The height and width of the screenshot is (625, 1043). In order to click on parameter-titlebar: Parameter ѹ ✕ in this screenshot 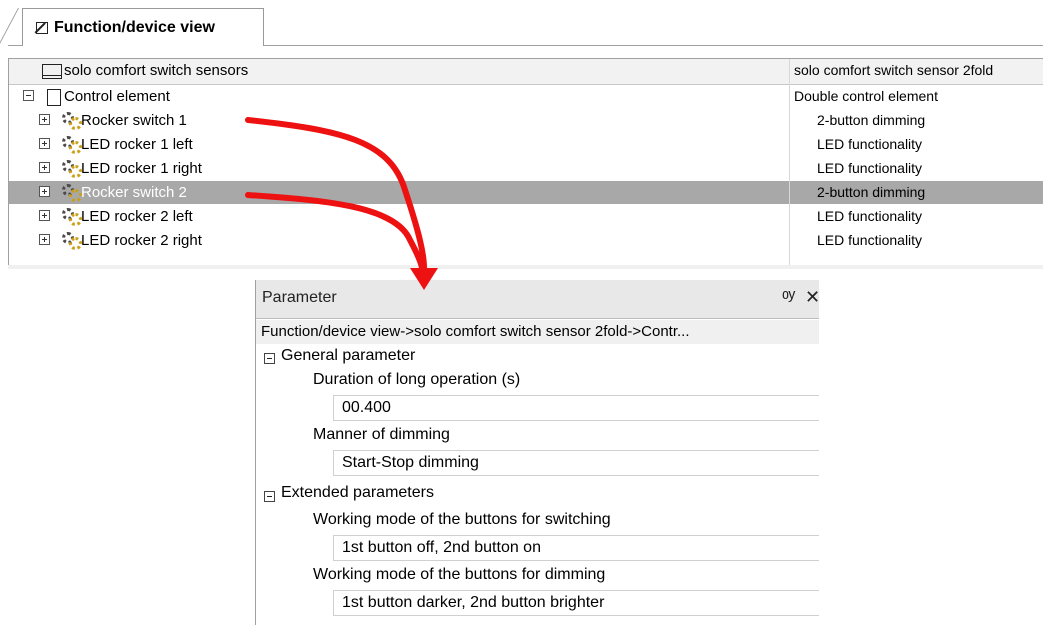, I will do `click(537, 299)`.